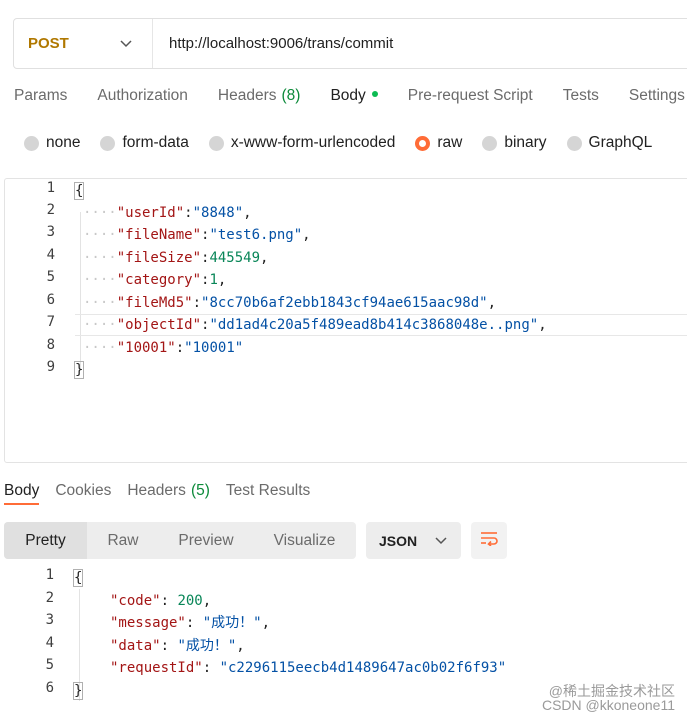 This screenshot has width=687, height=717. Describe the element at coordinates (155, 142) in the screenshot. I see `radio-label: form-data` at that location.